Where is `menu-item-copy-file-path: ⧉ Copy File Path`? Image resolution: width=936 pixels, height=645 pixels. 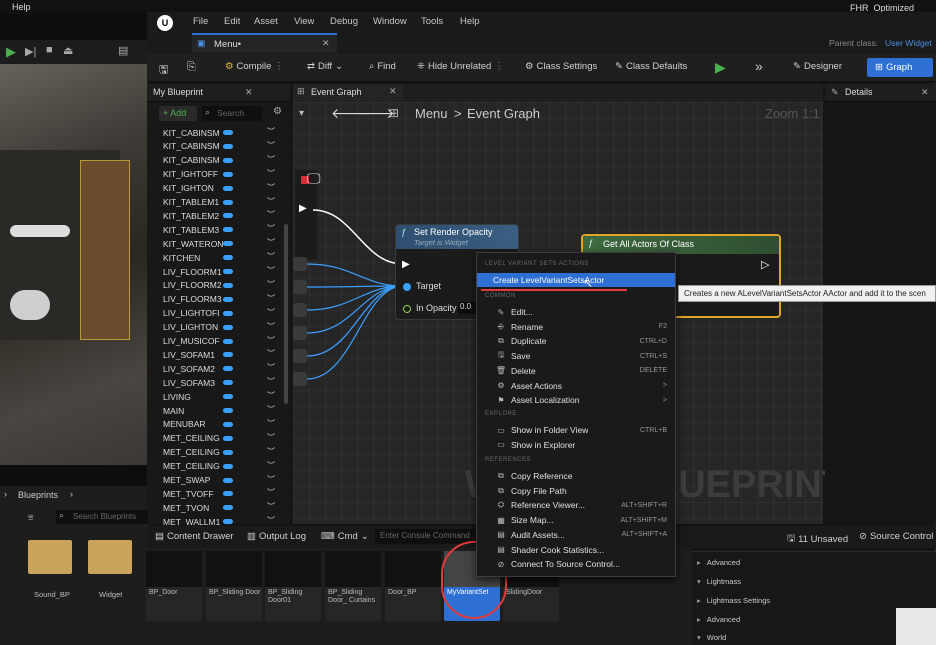
menu-item-copy-file-path: ⧉ Copy File Path is located at coordinates (576, 491).